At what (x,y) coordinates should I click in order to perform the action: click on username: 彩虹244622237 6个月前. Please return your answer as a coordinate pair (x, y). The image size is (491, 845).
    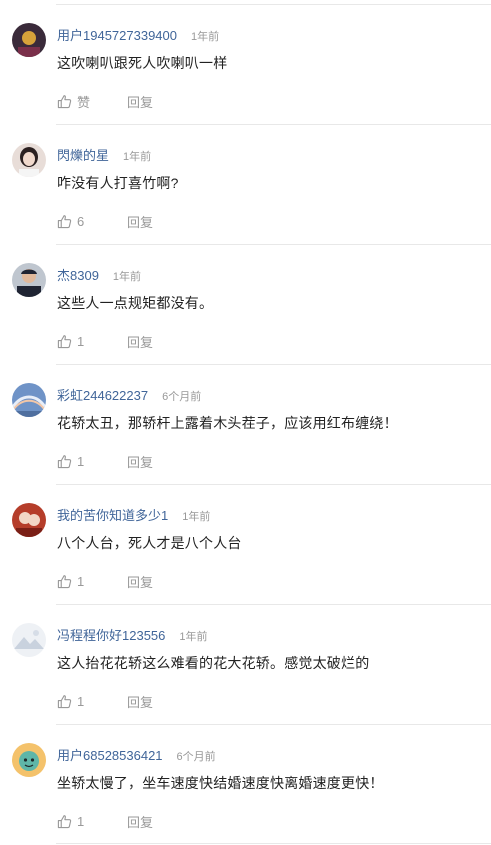
    Looking at the image, I should click on (129, 394).